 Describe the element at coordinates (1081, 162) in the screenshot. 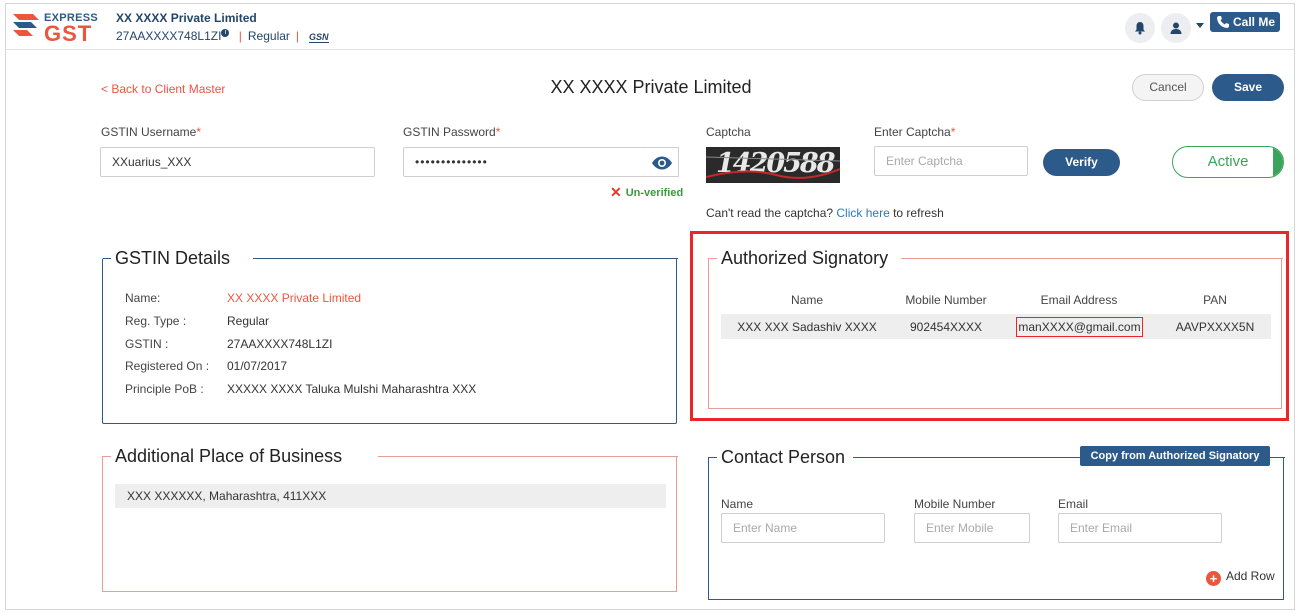

I see `verify-button: Verify` at that location.